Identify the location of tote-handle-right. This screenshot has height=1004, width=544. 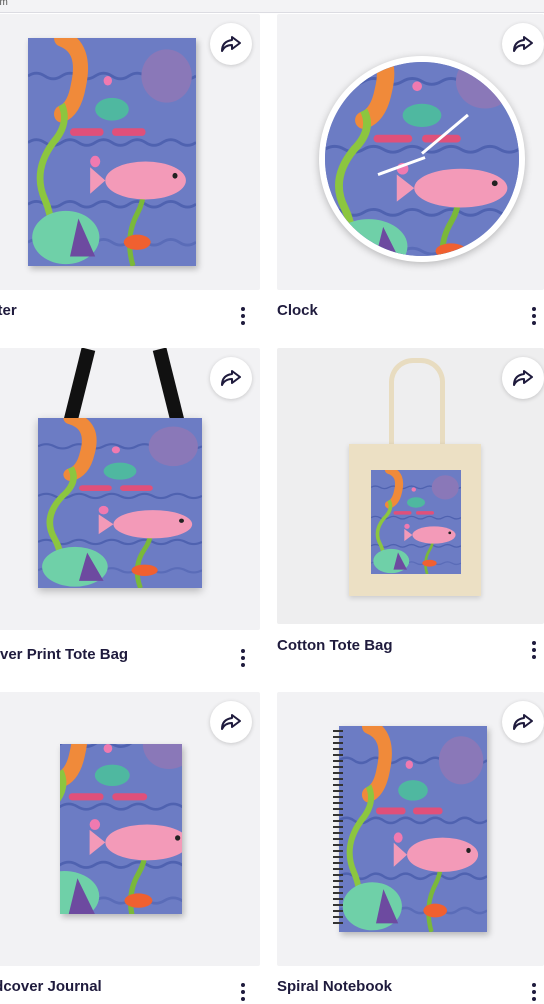
(169, 387).